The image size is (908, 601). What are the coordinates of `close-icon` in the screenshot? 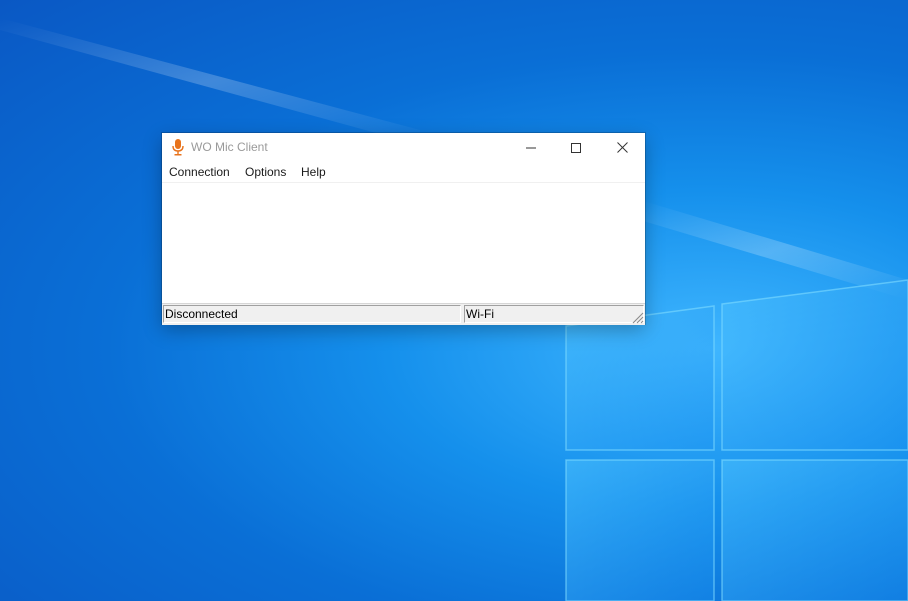 It's located at (622, 147).